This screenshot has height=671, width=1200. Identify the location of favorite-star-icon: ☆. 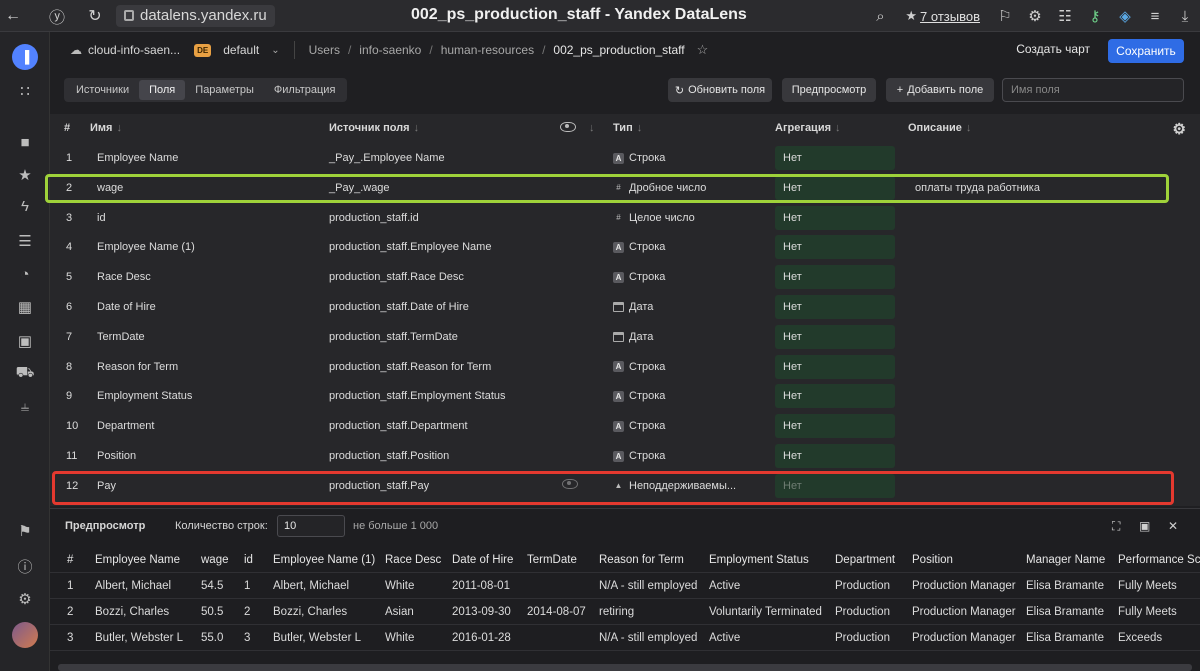
(703, 50).